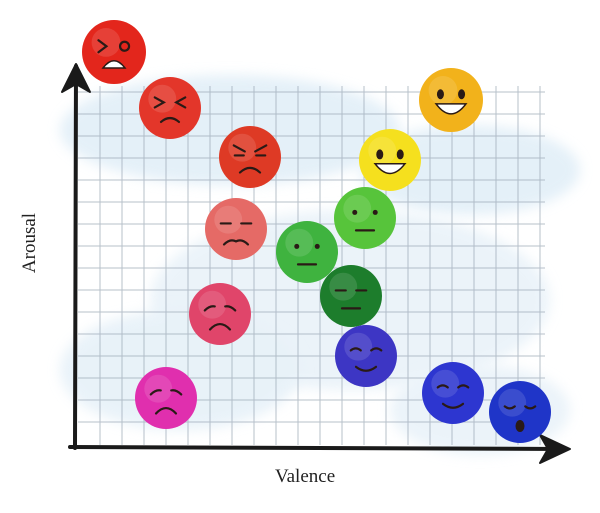 Image resolution: width=600 pixels, height=513 pixels. Describe the element at coordinates (307, 252) in the screenshot. I see `face-neutral` at that location.